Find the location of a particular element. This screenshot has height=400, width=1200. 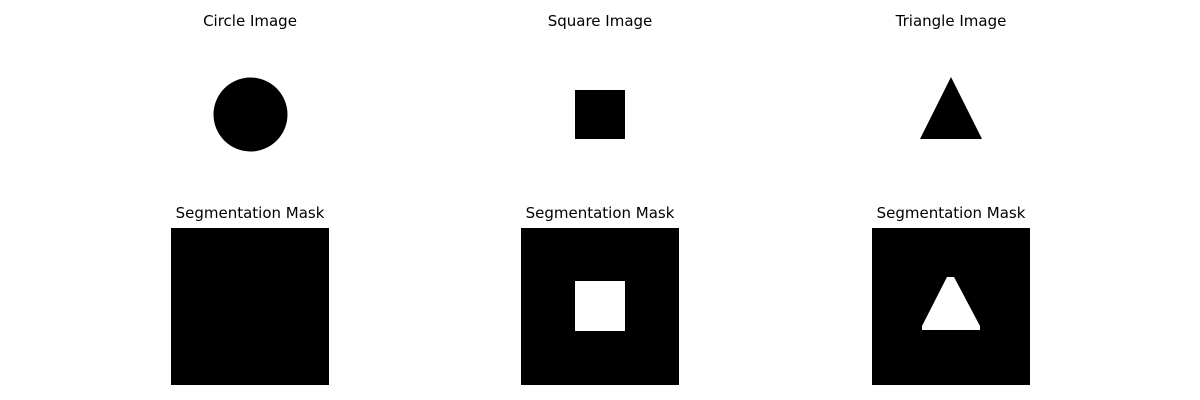

triangle-mask-panel is located at coordinates (951, 306).